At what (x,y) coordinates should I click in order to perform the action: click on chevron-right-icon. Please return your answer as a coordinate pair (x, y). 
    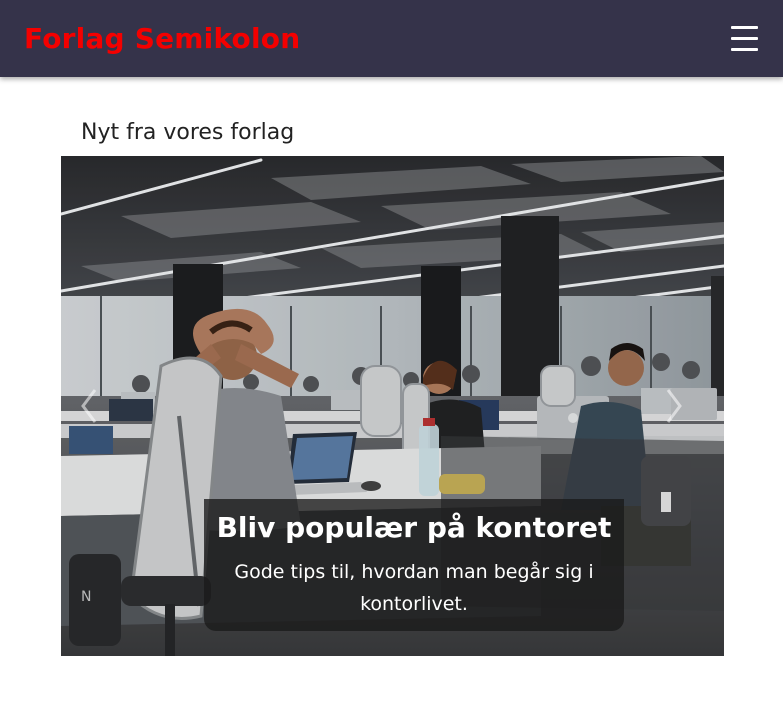
    Looking at the image, I should click on (674, 406).